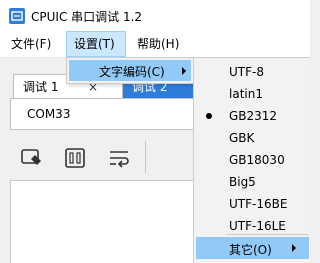 This screenshot has height=263, width=320. Describe the element at coordinates (87, 17) in the screenshot. I see `window-title: CPUIC 串口调试 1.2` at that location.